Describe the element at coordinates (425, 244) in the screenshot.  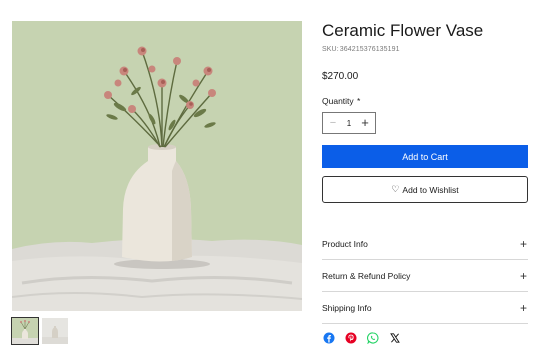
I see `accordion-product-info: Product Info +` at that location.